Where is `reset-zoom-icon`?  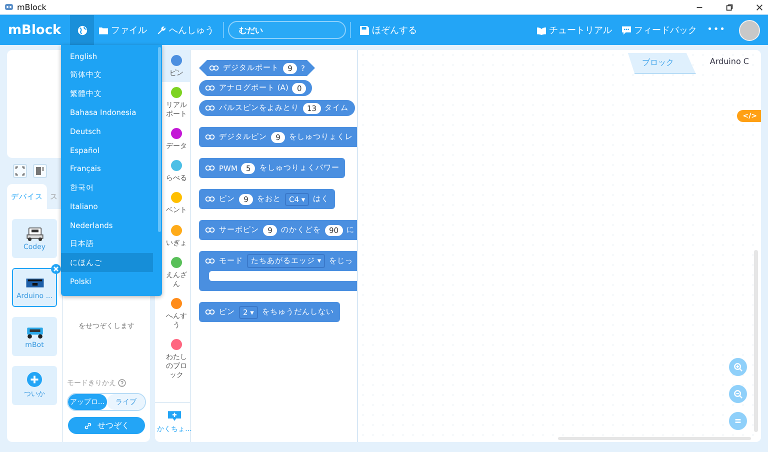
reset-zoom-icon is located at coordinates (738, 421).